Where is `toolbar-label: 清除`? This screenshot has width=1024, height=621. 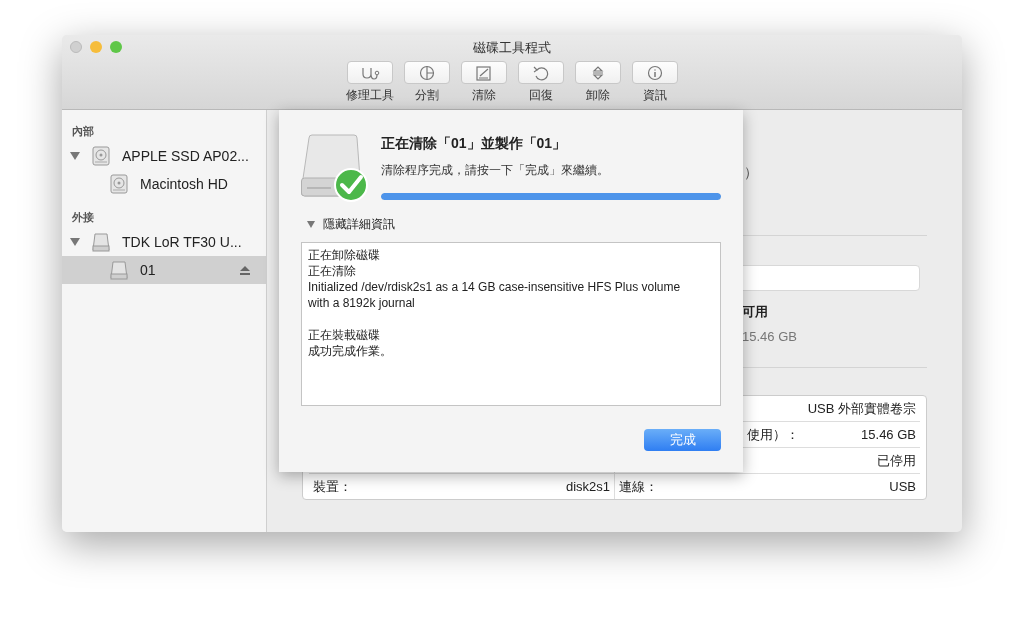
toolbar-label: 清除 is located at coordinates (483, 95).